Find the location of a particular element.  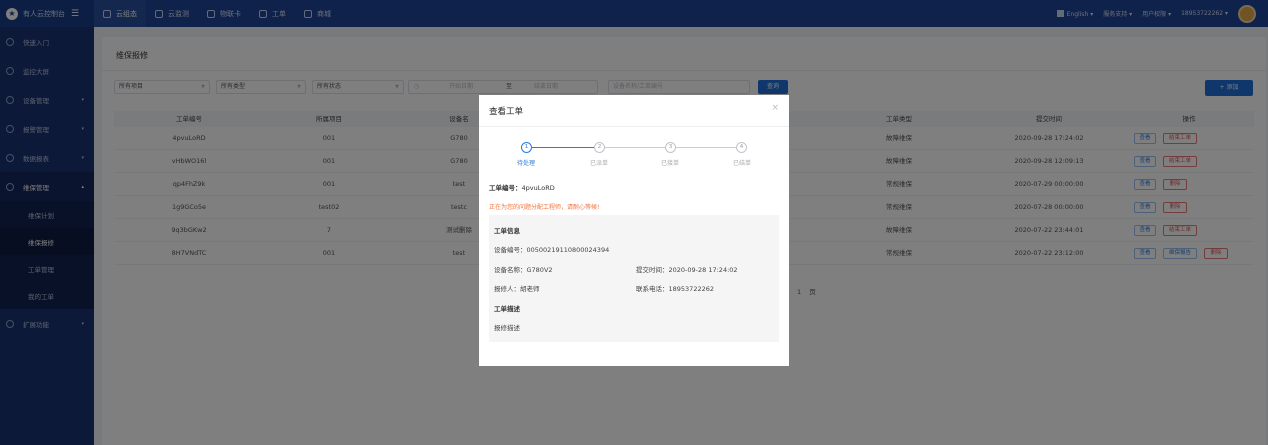

reporter: 报修人：胡老师 is located at coordinates (517, 289).